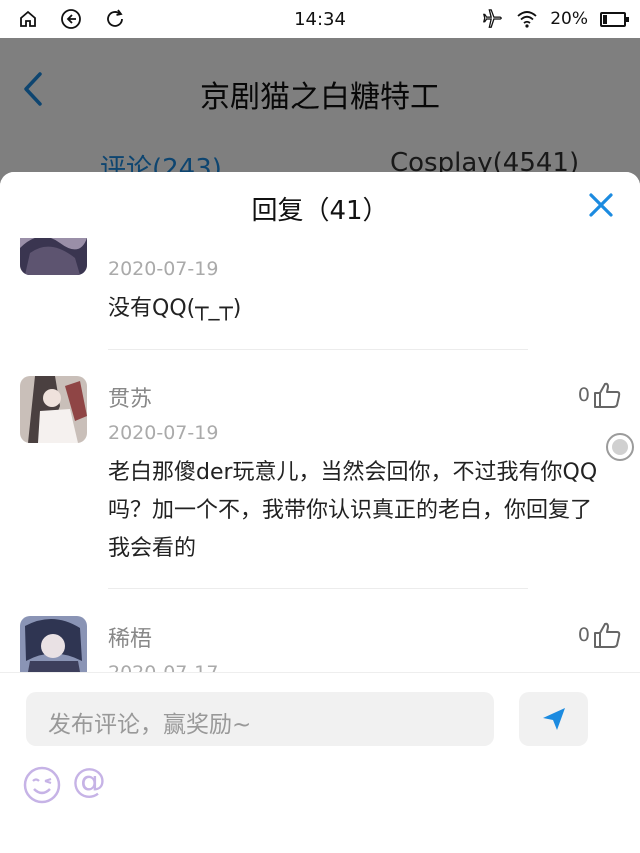  What do you see at coordinates (620, 447) in the screenshot?
I see `scroll-handle` at bounding box center [620, 447].